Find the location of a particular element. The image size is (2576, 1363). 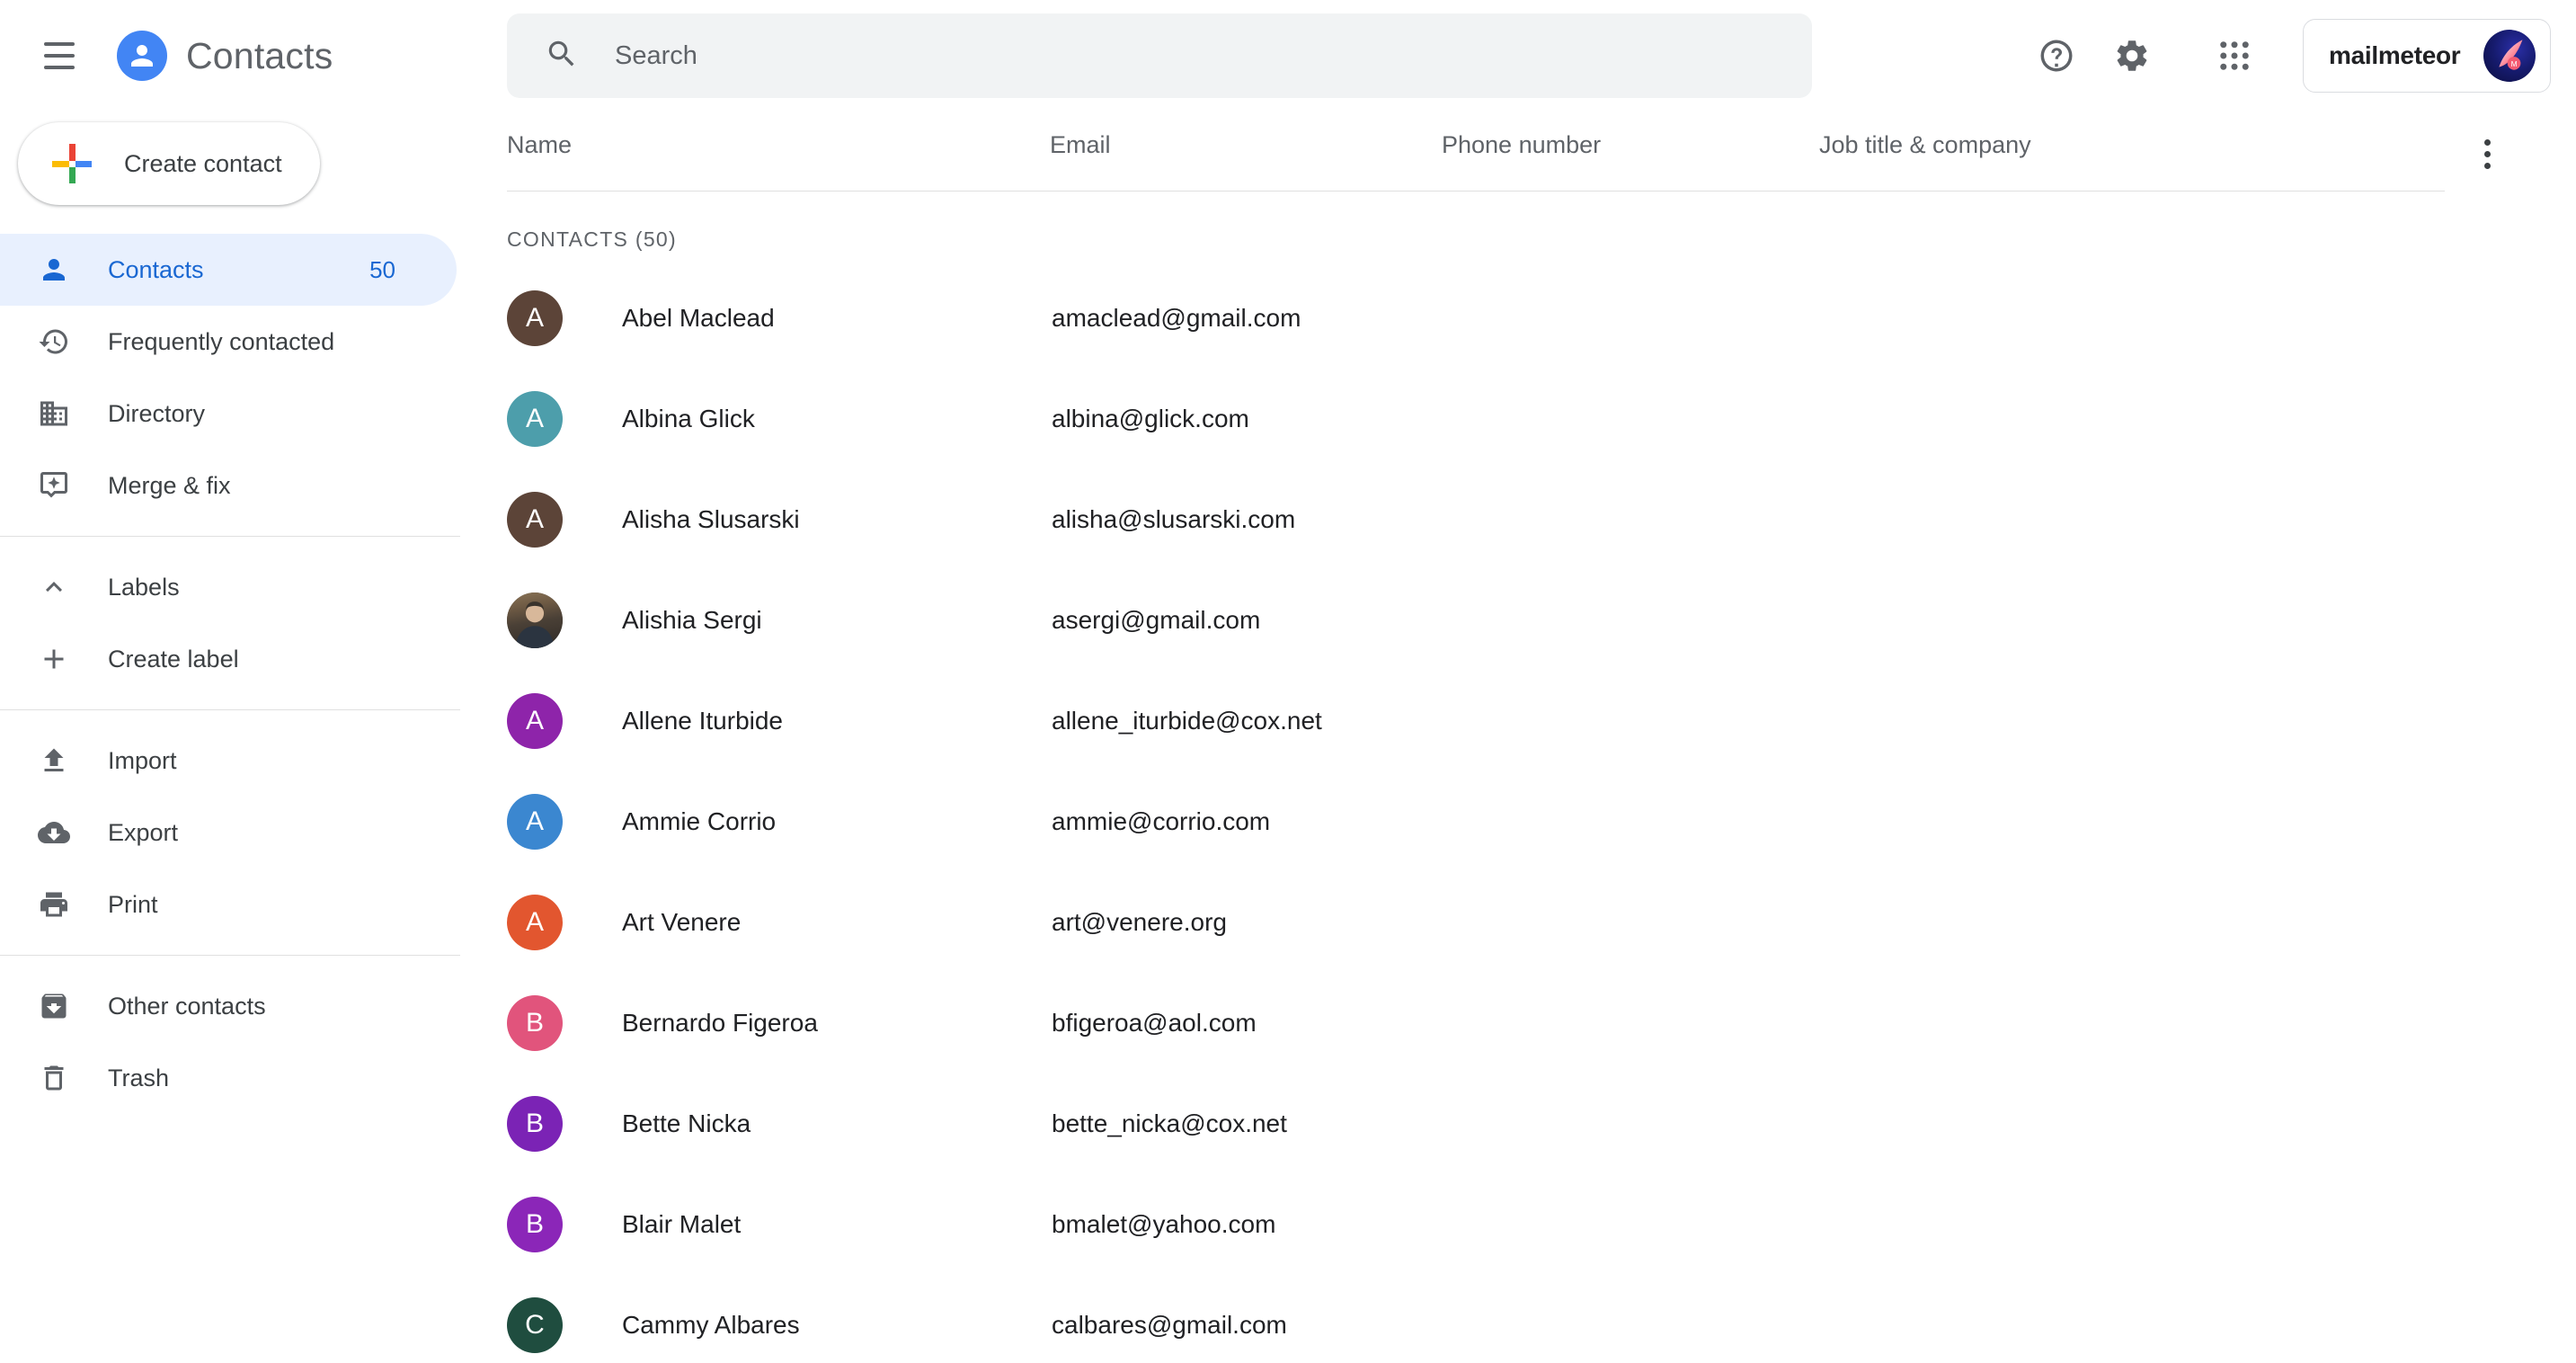

table-row: A Allene Iturbide allene_iturbide@cox.net is located at coordinates (1518, 721).